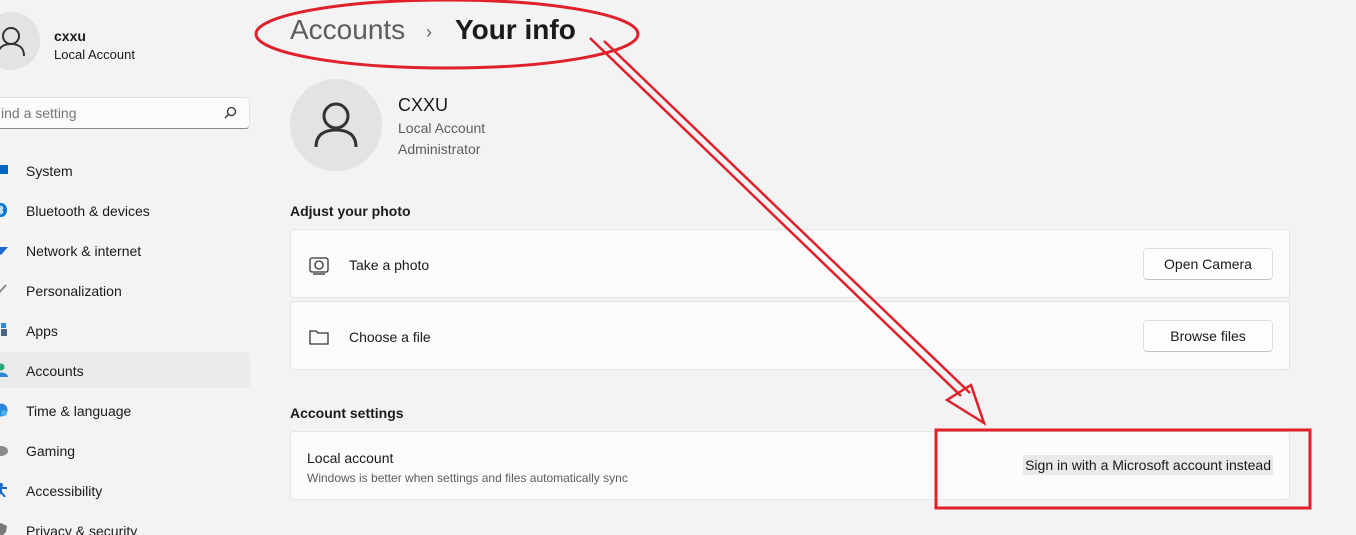 Image resolution: width=1356 pixels, height=535 pixels. Describe the element at coordinates (125, 370) in the screenshot. I see `sidebar-item-accounts: Accounts` at that location.